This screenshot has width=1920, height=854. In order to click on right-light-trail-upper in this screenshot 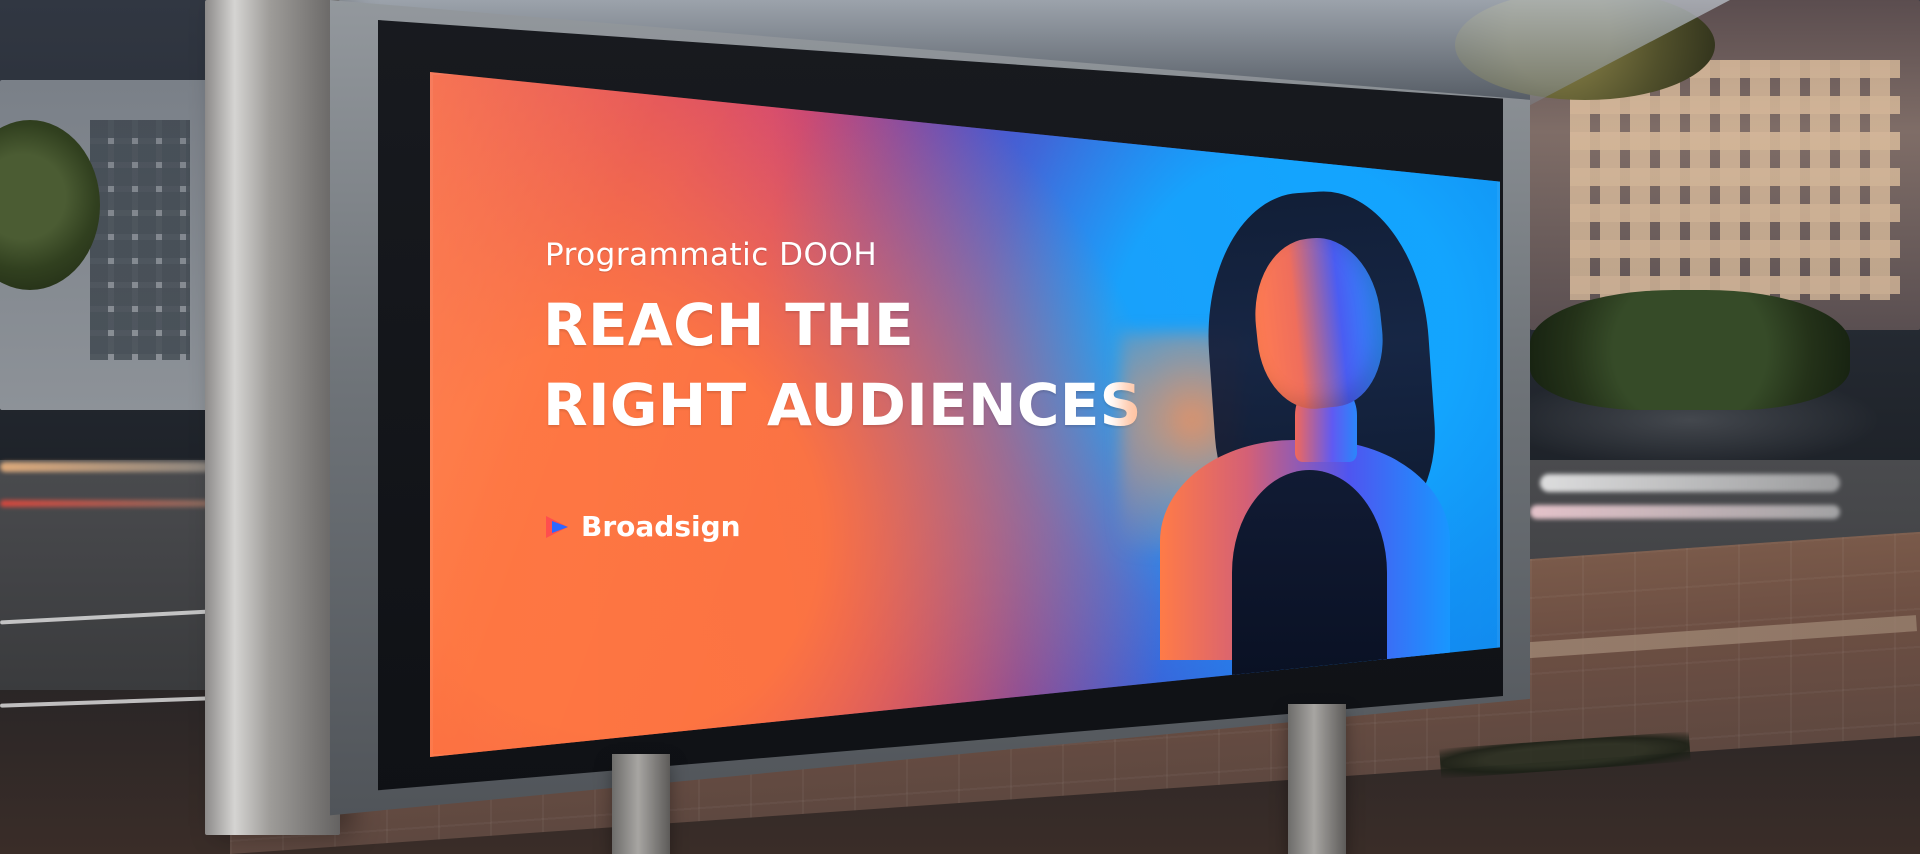, I will do `click(1690, 483)`.